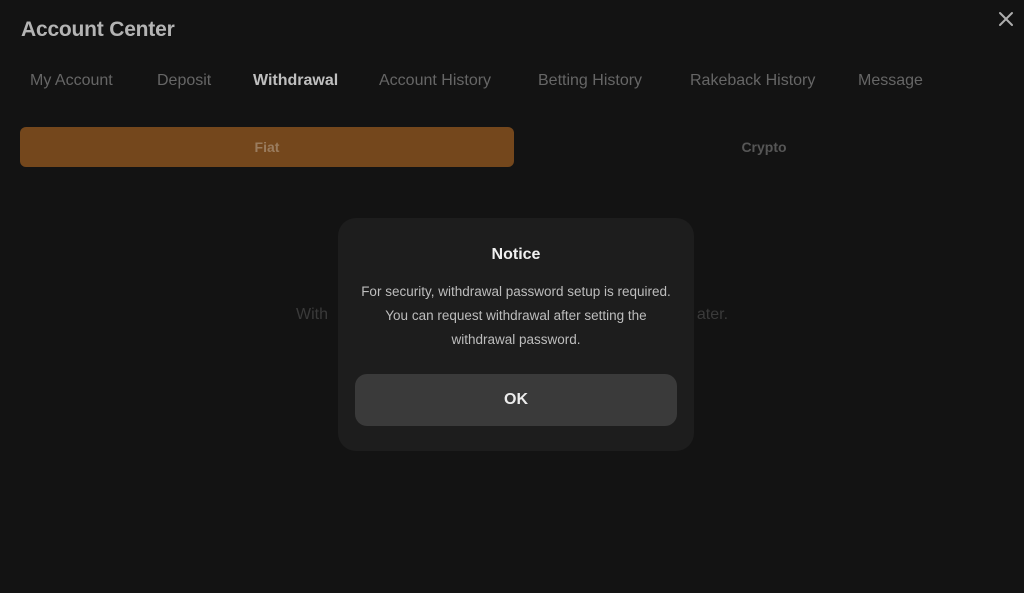 The width and height of the screenshot is (1024, 593). What do you see at coordinates (516, 254) in the screenshot?
I see `dialog-title: Notice` at bounding box center [516, 254].